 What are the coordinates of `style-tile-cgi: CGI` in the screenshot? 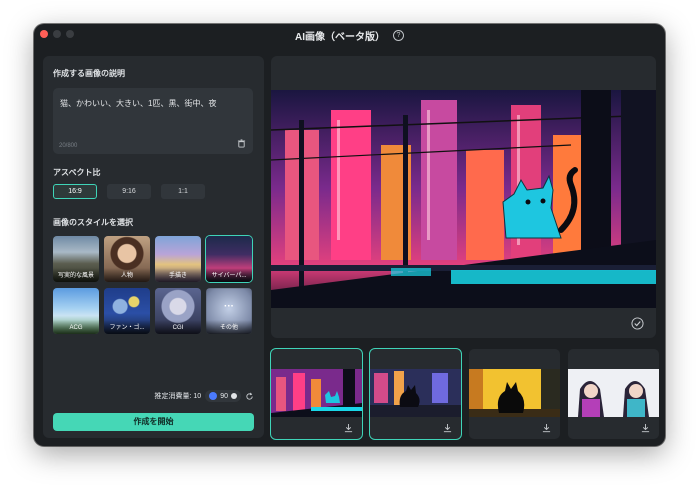 It's located at (178, 311).